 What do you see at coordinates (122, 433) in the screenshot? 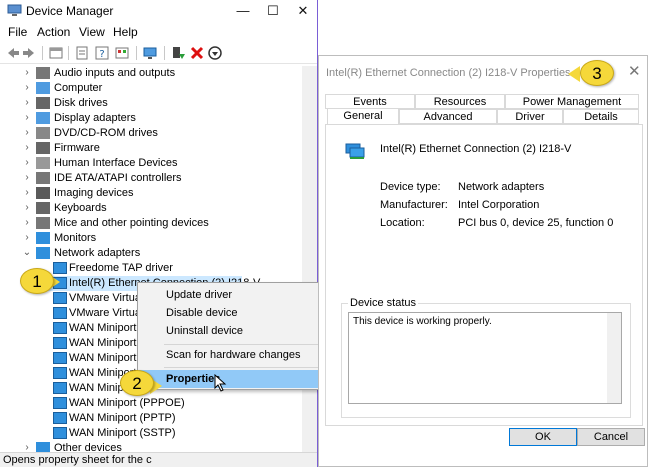
I see `tree-item-label: WAN Miniport (SSTP)` at bounding box center [122, 433].